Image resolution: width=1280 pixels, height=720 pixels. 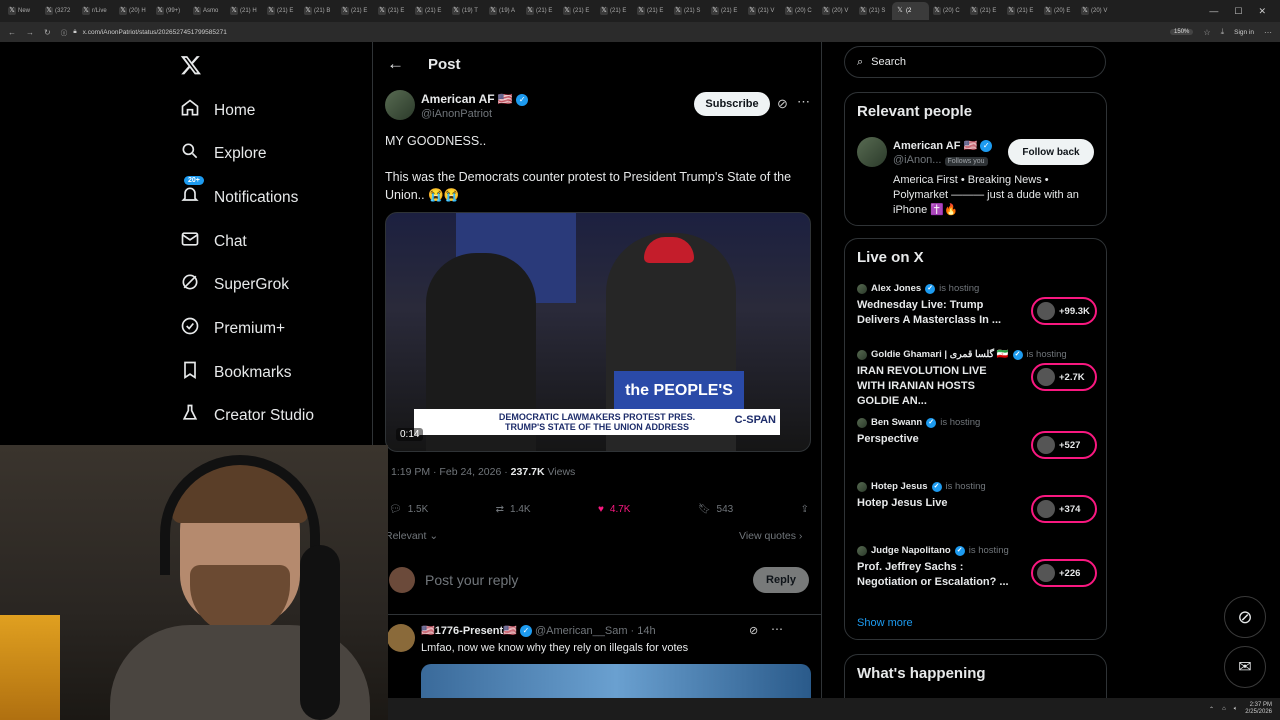 I want to click on nav-item-explore: Explore, so click(x=223, y=153).